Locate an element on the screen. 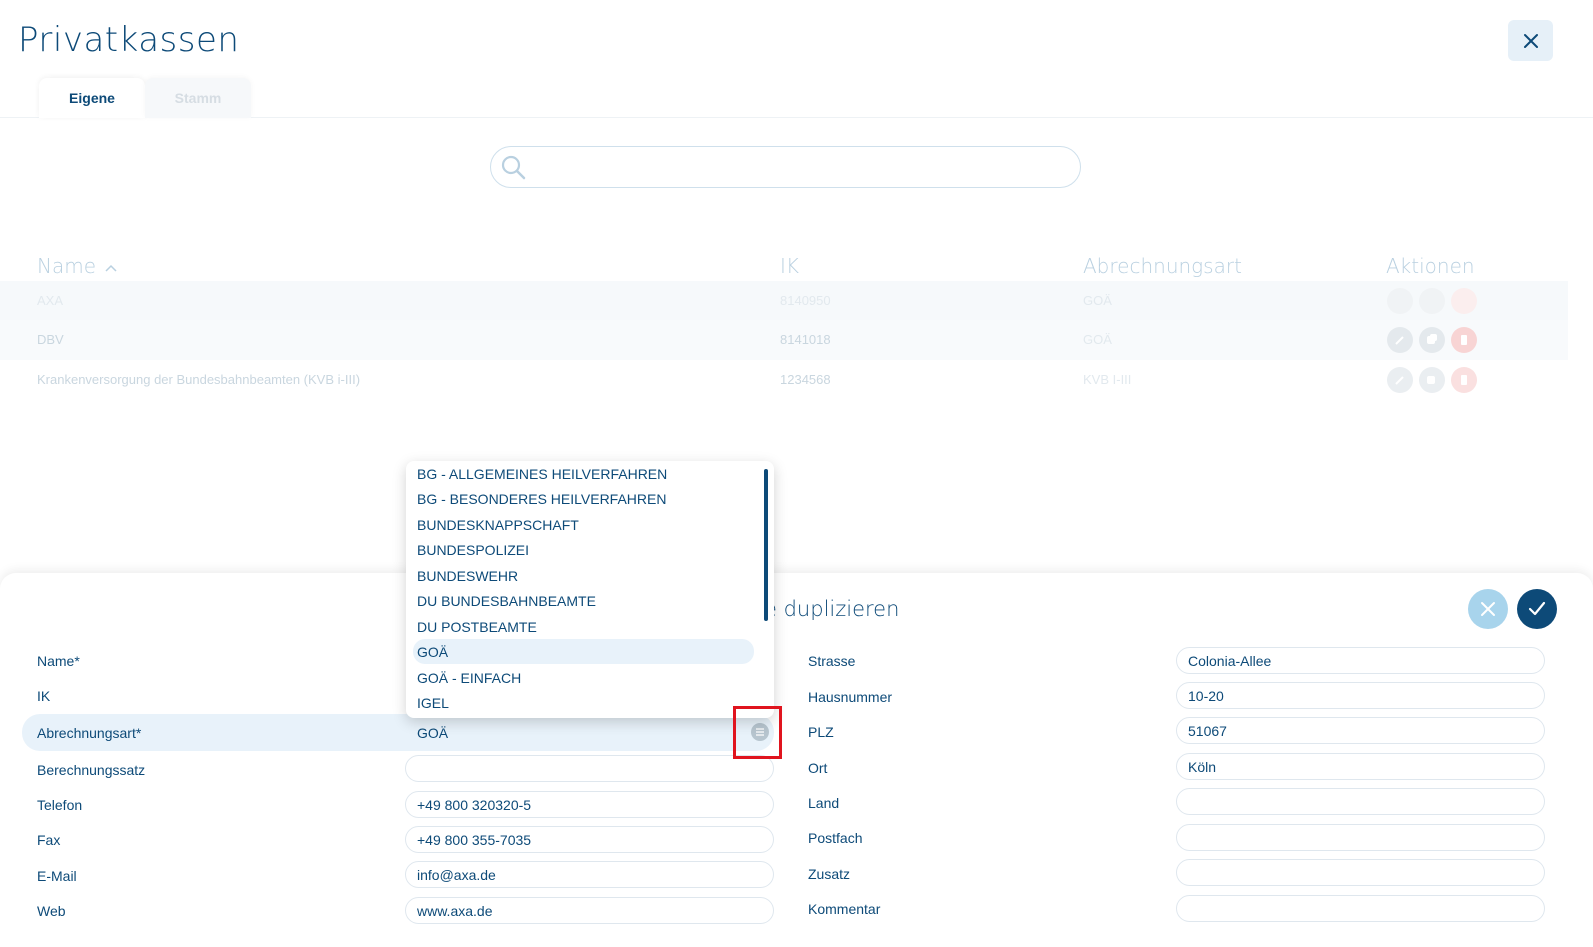 This screenshot has width=1593, height=947. cell-abrechnungsart: KVB I-III is located at coordinates (1107, 379).